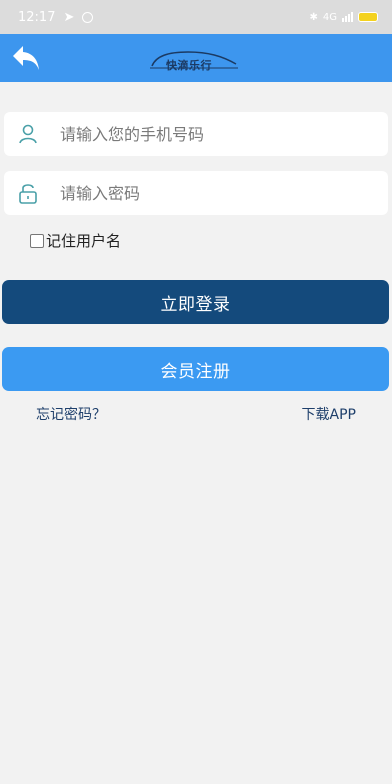  I want to click on remember-username: 记住用户名, so click(75, 240).